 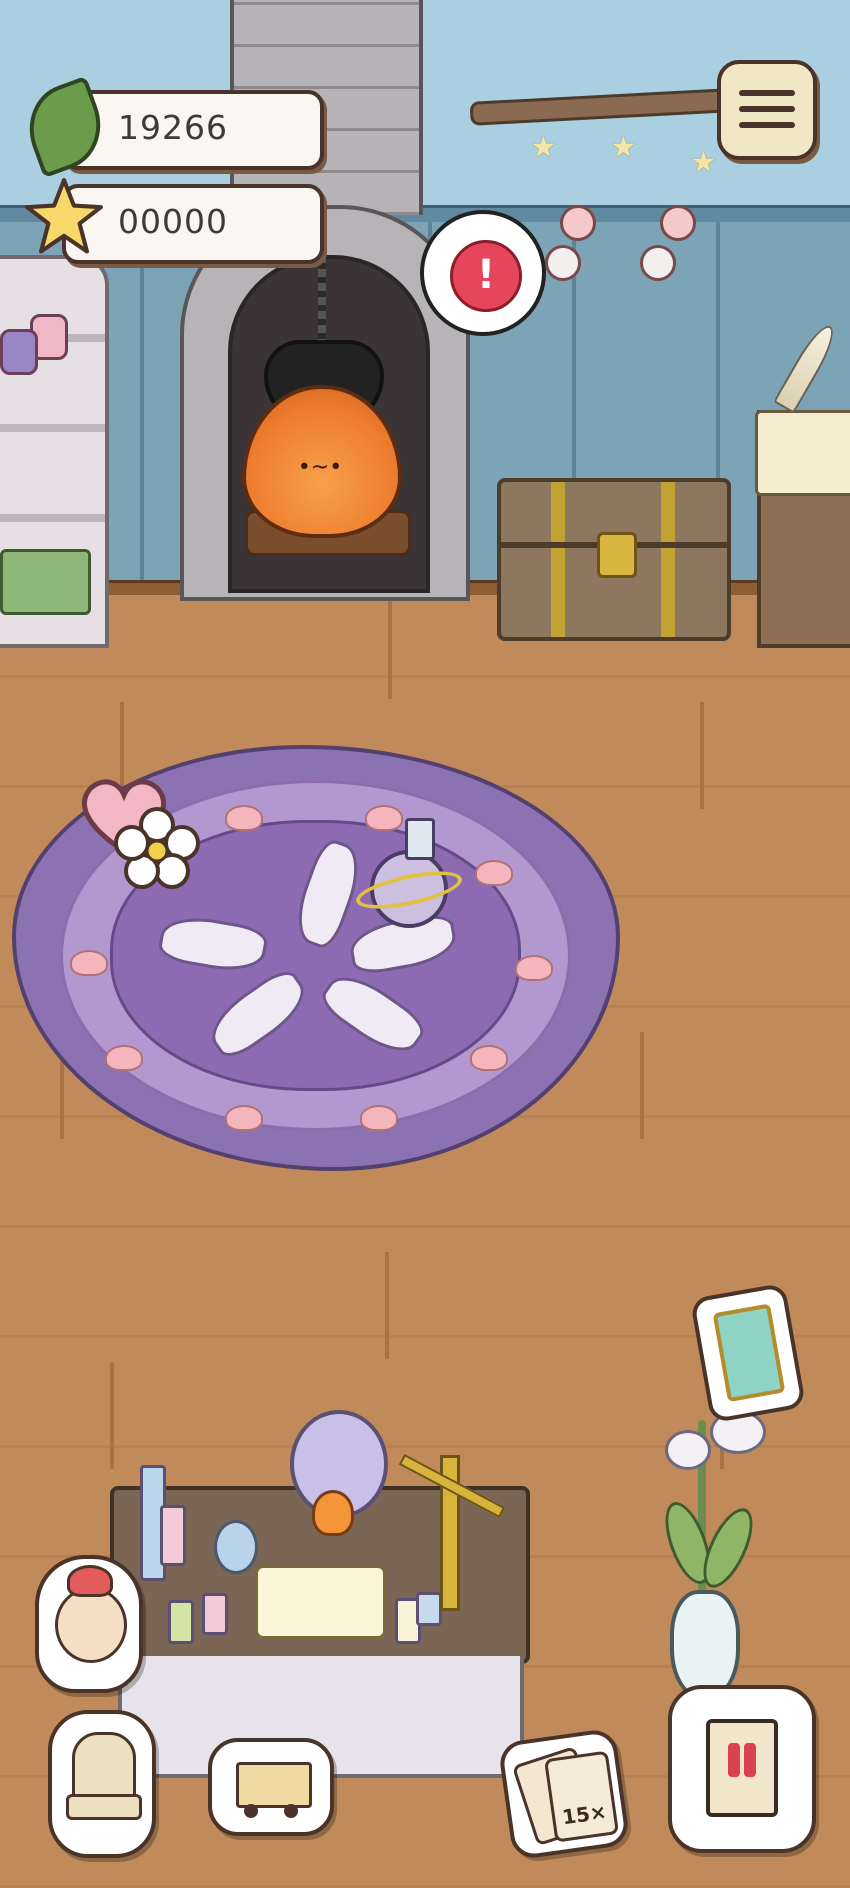 What do you see at coordinates (236, 1547) in the screenshot?
I see `round-flask` at bounding box center [236, 1547].